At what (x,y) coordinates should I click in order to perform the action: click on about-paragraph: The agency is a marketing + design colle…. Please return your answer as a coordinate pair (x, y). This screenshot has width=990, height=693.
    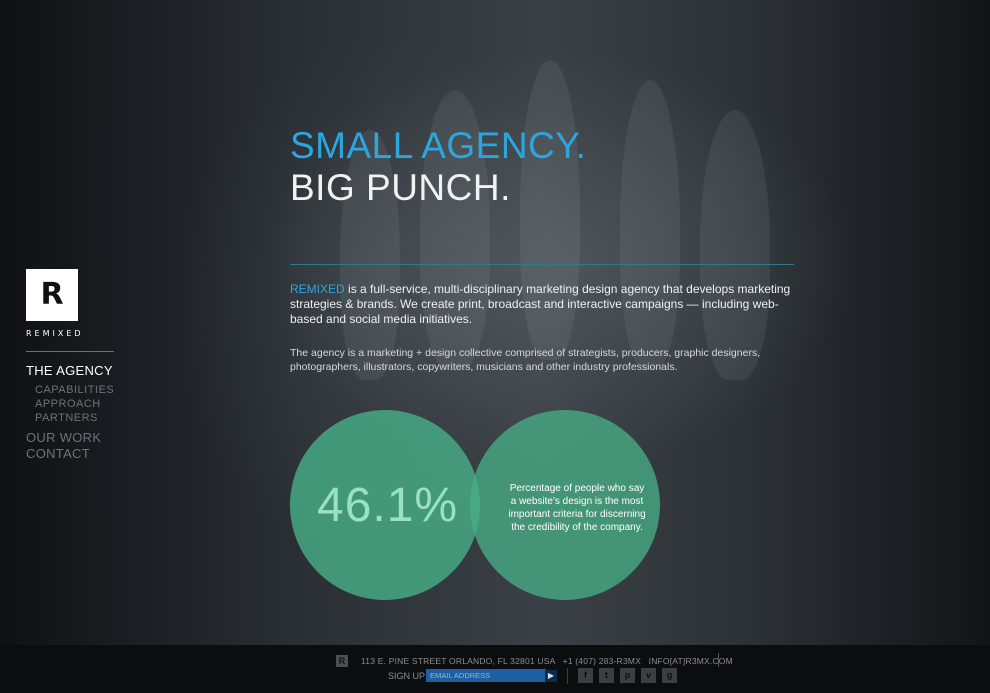
    Looking at the image, I should click on (525, 360).